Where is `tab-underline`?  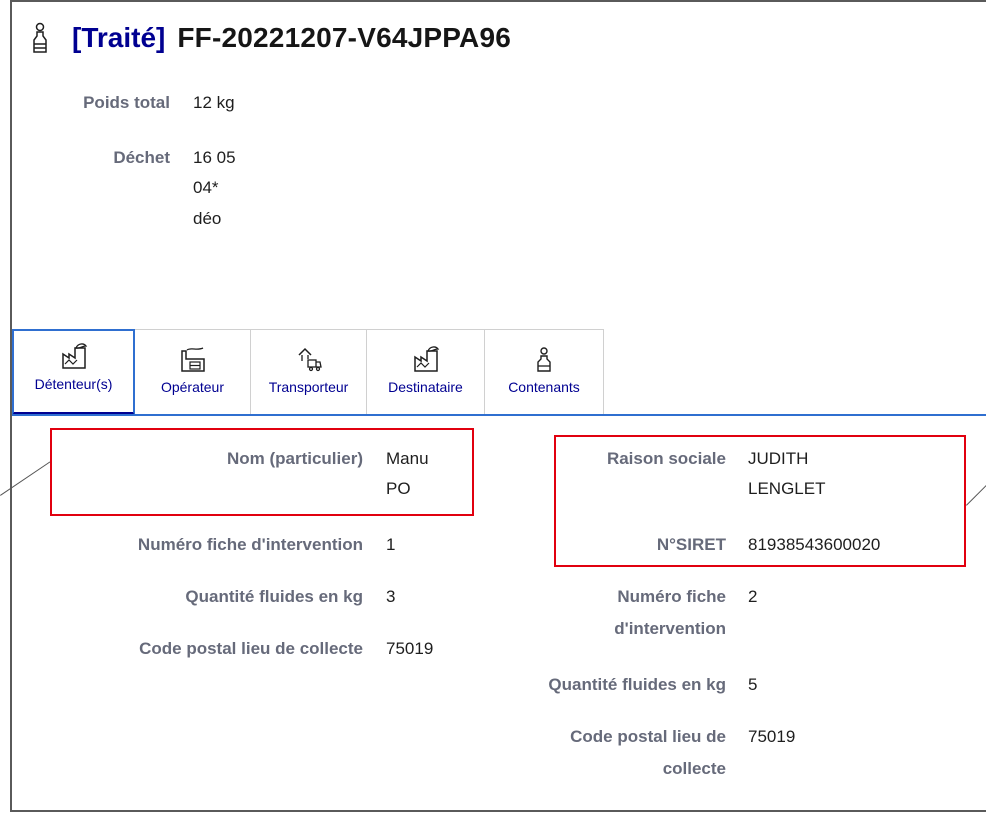
tab-underline is located at coordinates (499, 415).